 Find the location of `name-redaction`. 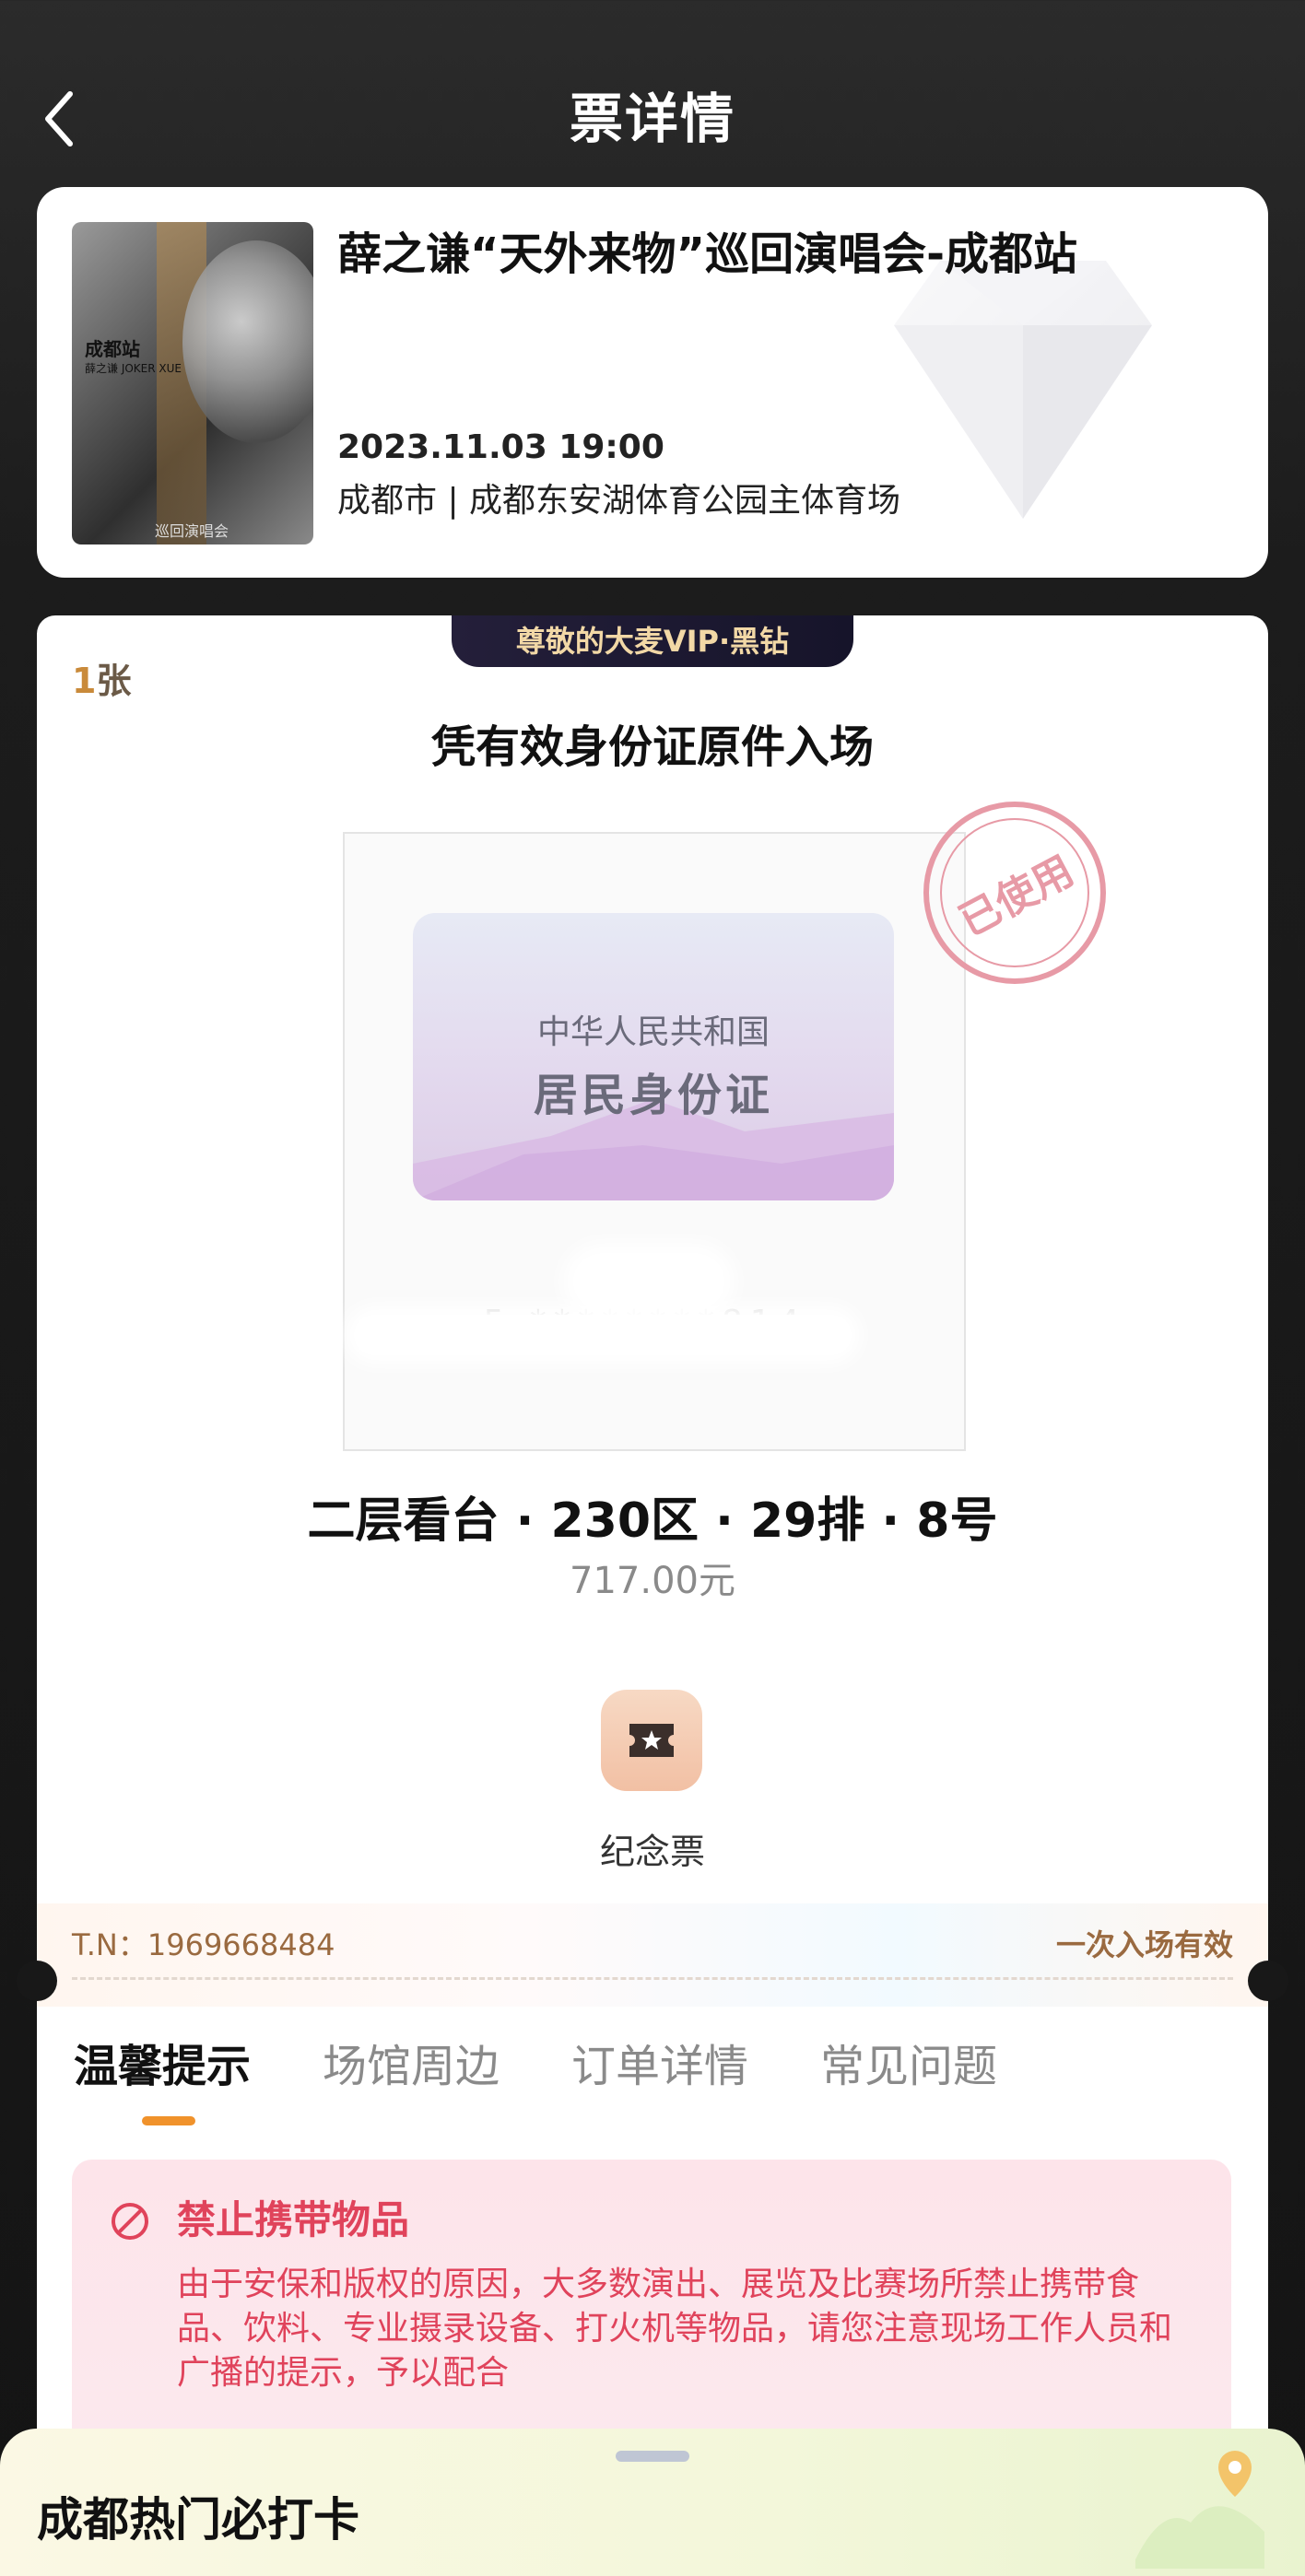

name-redaction is located at coordinates (649, 1281).